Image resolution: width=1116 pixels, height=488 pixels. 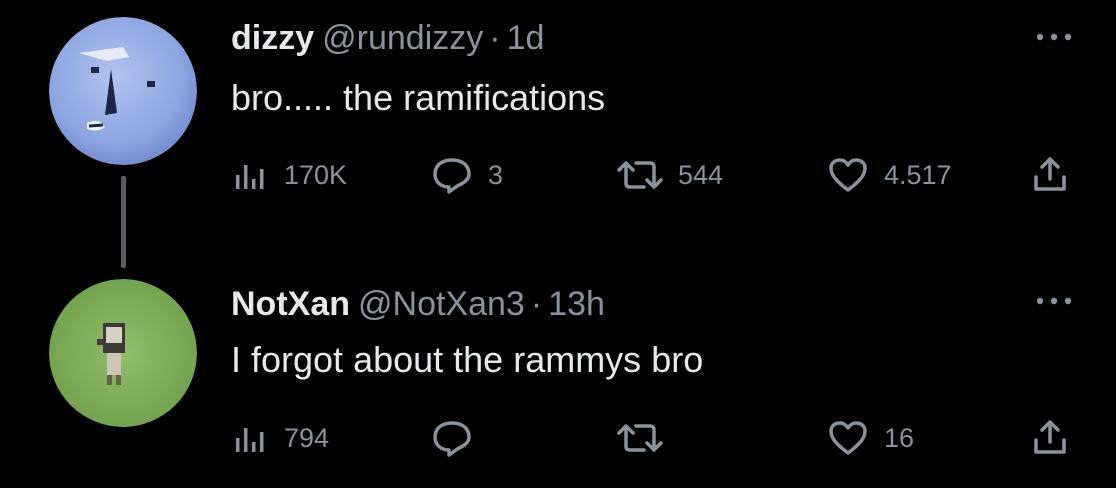 I want to click on blue-moai-face-avatar-icon, so click(x=123, y=91).